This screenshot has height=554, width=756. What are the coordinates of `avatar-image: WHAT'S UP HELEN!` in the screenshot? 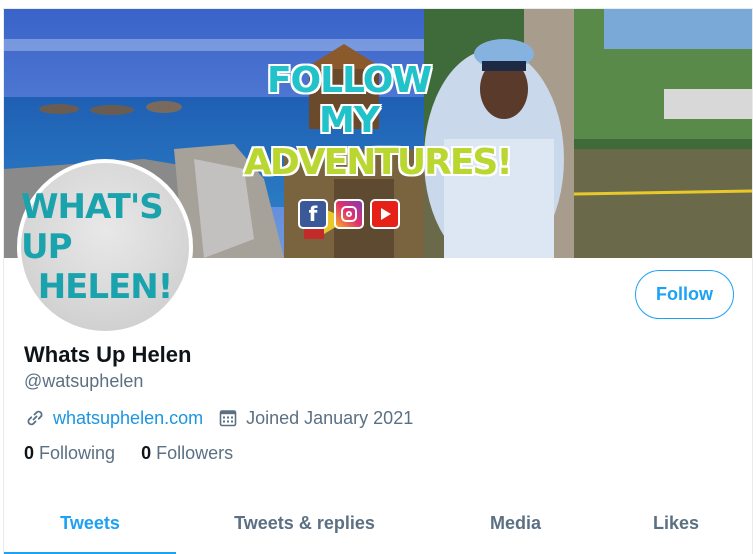 It's located at (105, 247).